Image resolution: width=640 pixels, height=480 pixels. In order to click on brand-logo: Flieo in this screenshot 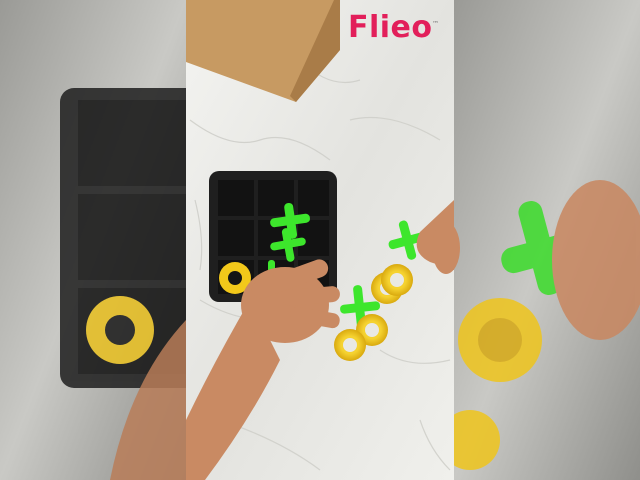, I will do `click(390, 27)`.